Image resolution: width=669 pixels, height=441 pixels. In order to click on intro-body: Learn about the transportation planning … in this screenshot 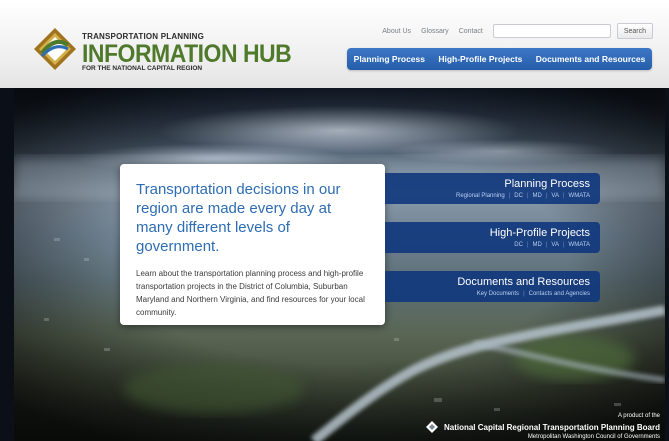, I will do `click(250, 293)`.